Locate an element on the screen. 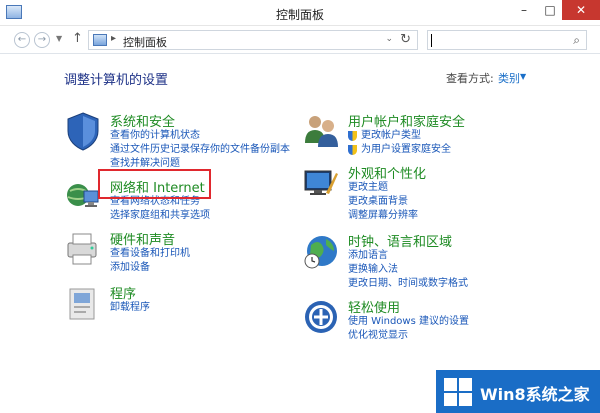 The image size is (600, 413). users-icon is located at coordinates (321, 131).